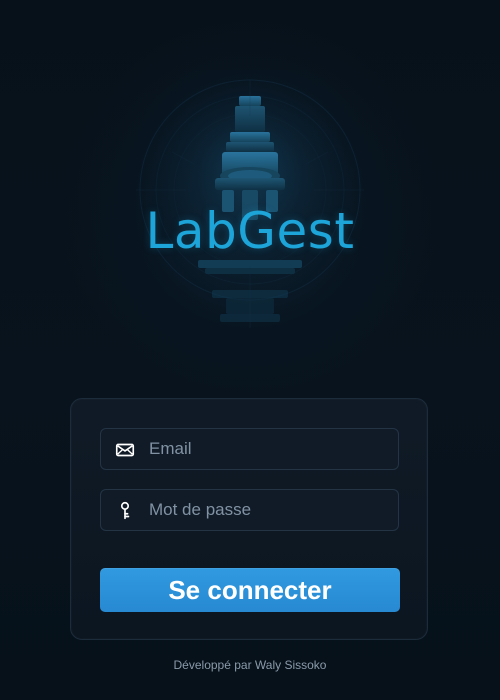  I want to click on key-icon, so click(125, 510).